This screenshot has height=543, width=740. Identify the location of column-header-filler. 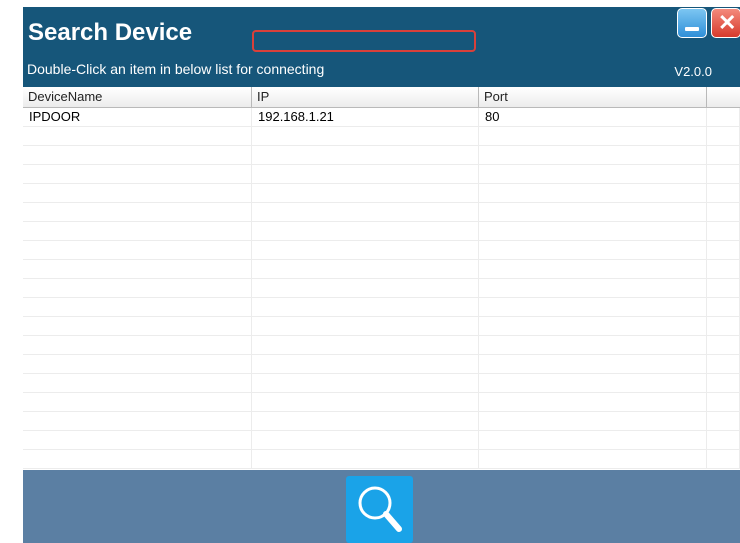
(723, 97).